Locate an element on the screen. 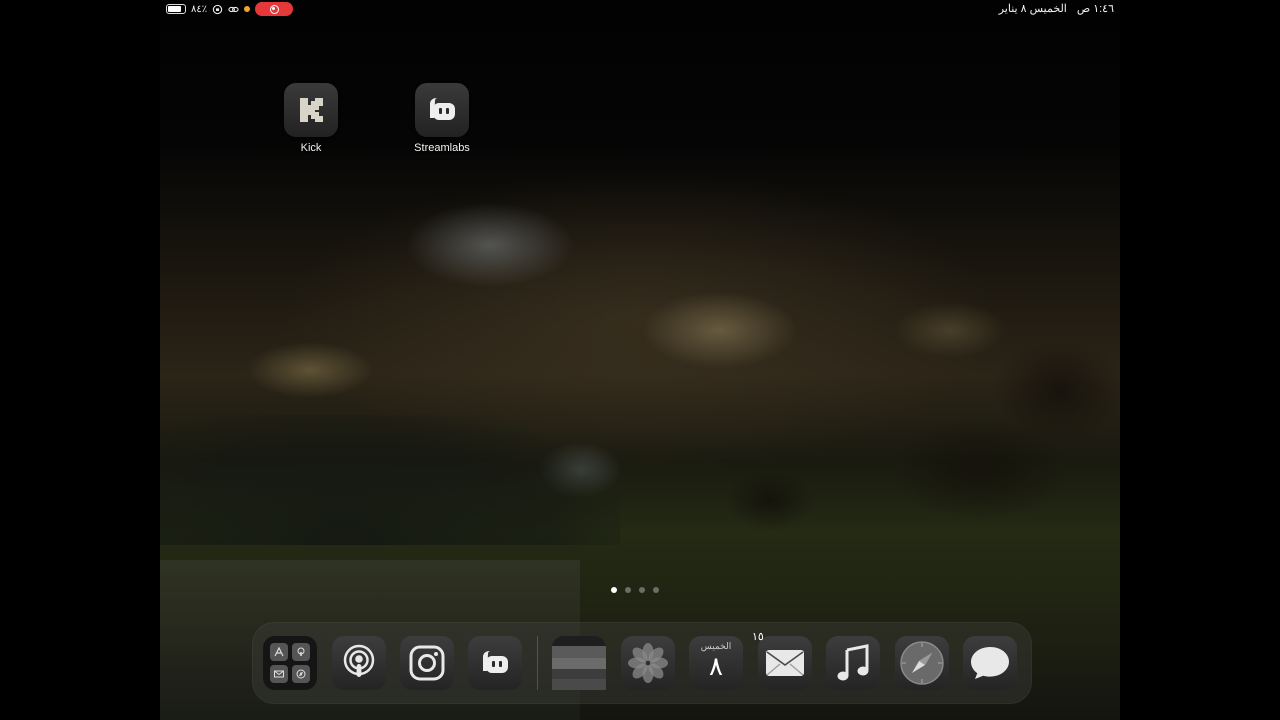  status-bar: ٨٤٪ الخميس ٨ يناير ١:٤٦ ص is located at coordinates (640, 9).